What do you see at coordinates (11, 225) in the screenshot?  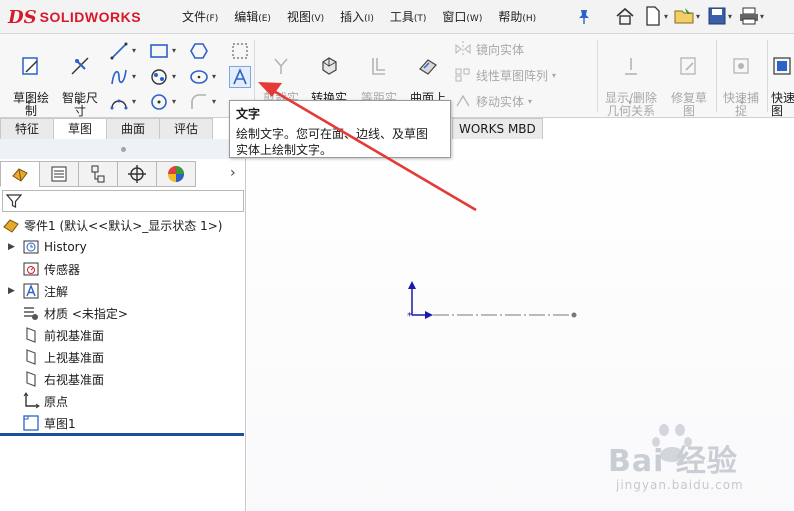 I see `part-icon` at bounding box center [11, 225].